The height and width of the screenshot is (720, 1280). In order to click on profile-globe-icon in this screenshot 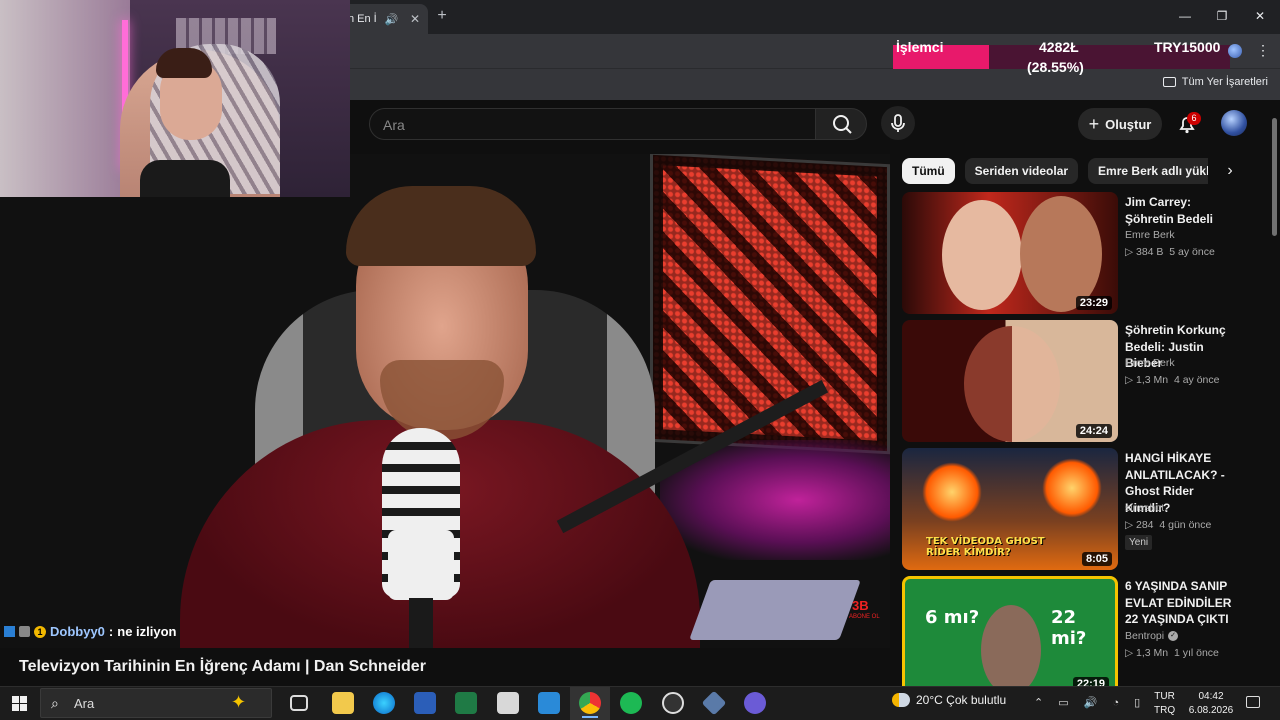, I will do `click(1235, 51)`.